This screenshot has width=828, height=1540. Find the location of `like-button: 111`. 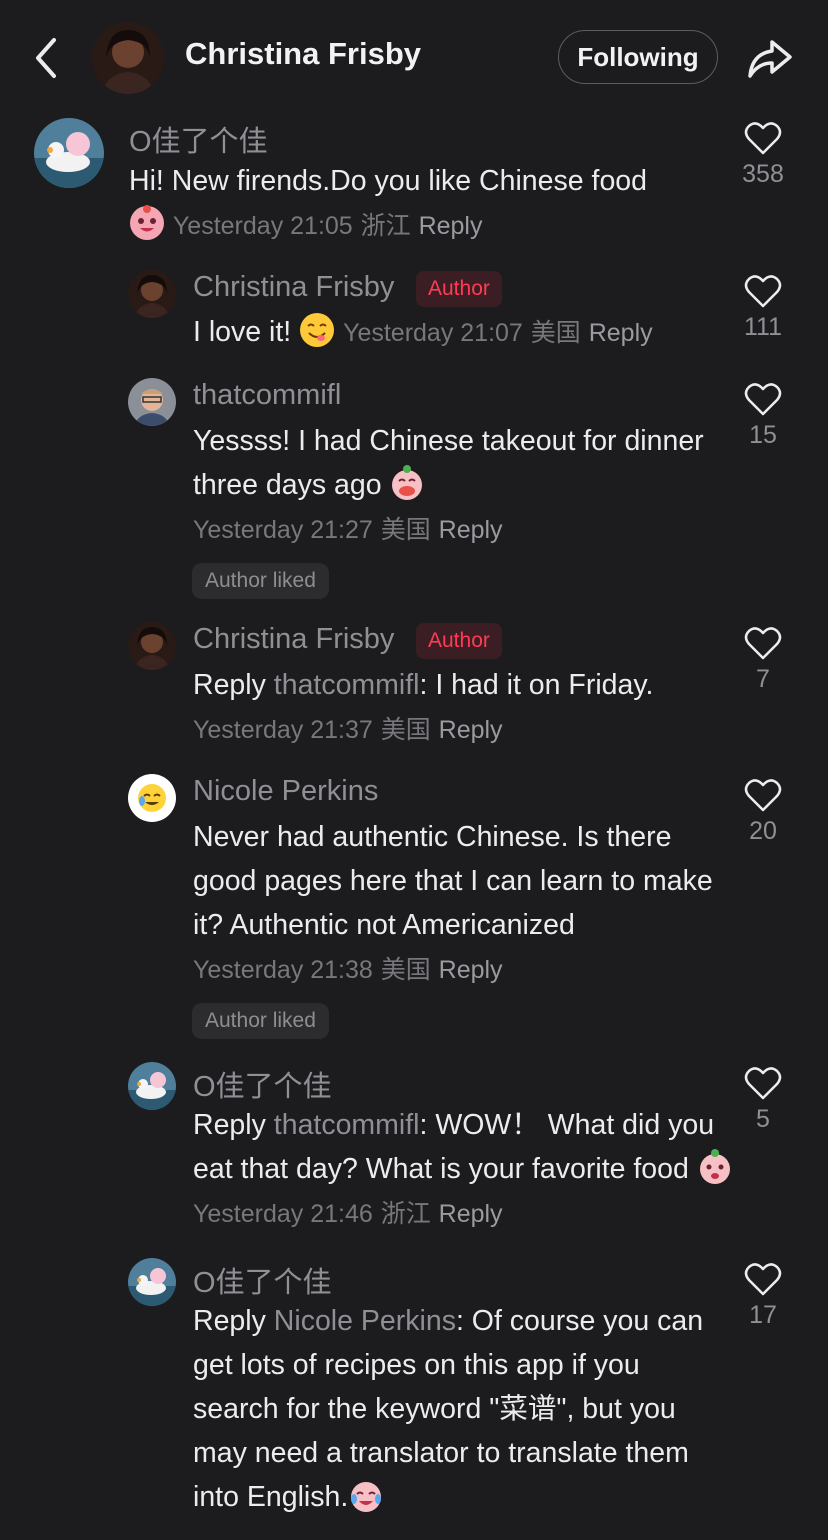

like-button: 111 is located at coordinates (763, 307).